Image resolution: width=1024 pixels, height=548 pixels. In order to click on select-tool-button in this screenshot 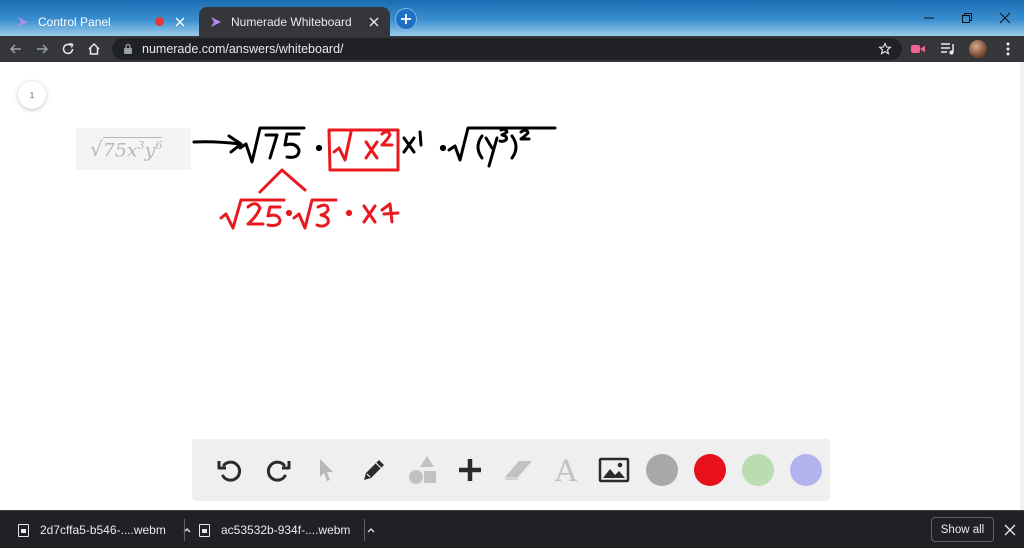, I will do `click(326, 470)`.